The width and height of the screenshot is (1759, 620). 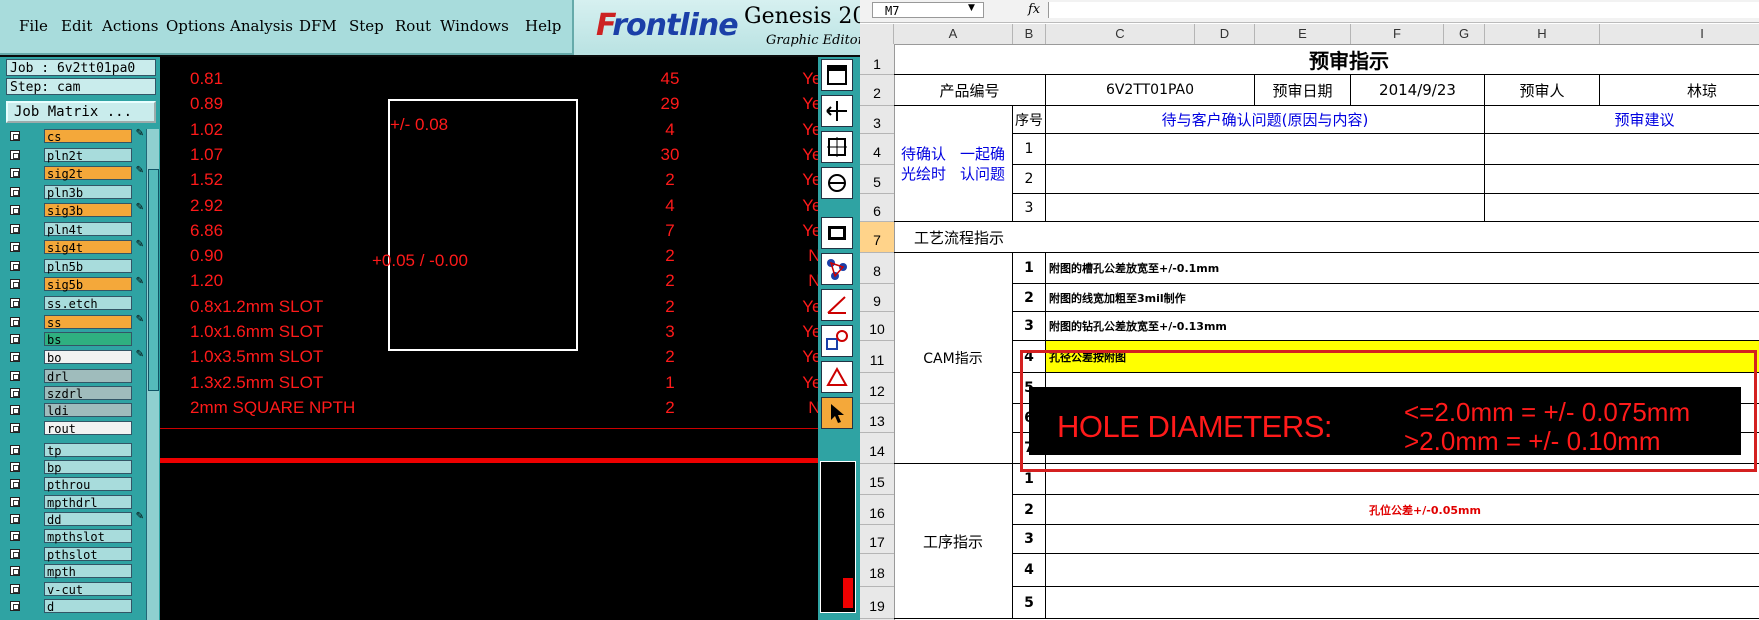 I want to click on layer-name: sig5b, so click(x=88, y=284).